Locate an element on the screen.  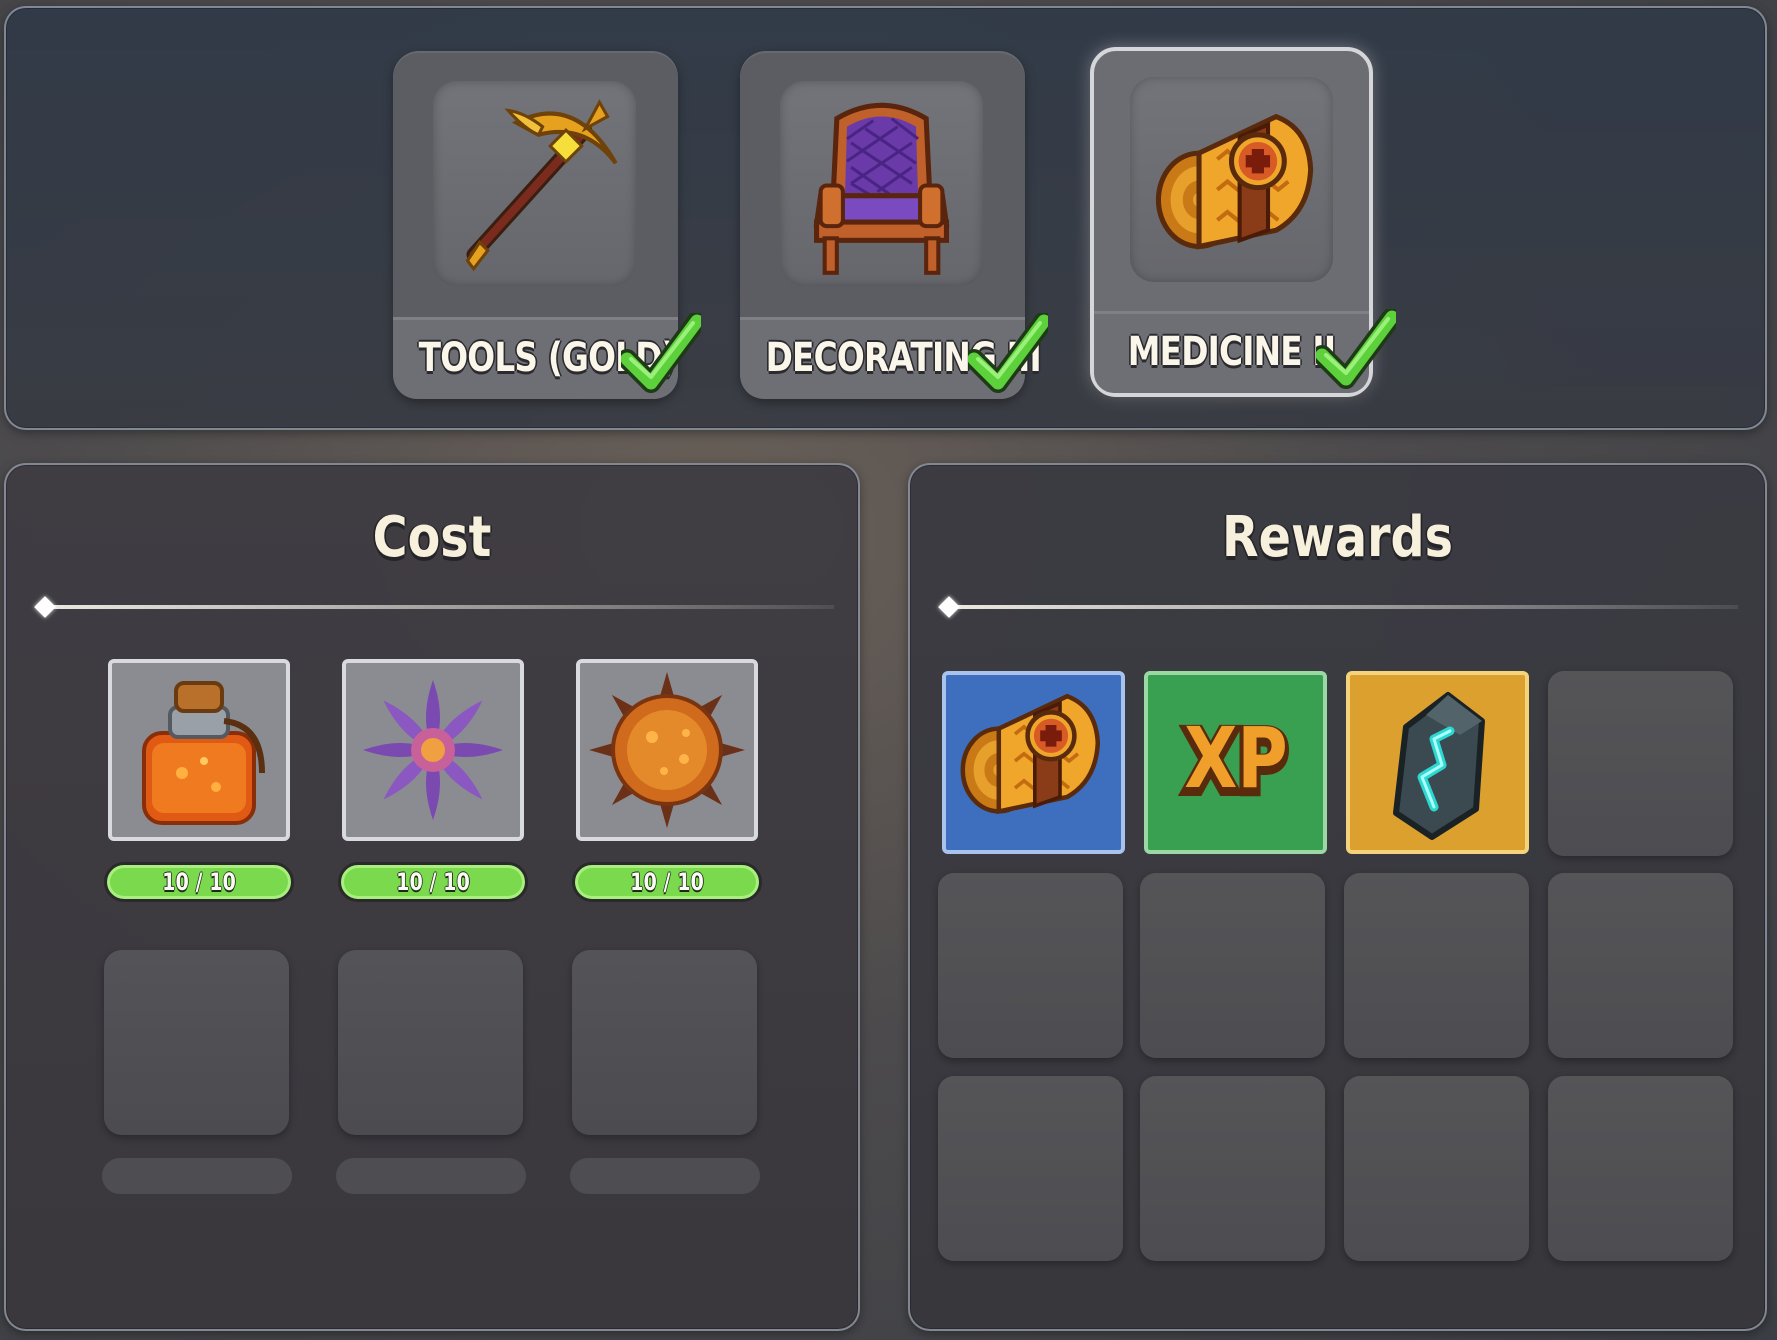
cost-title: Cost is located at coordinates (432, 537).